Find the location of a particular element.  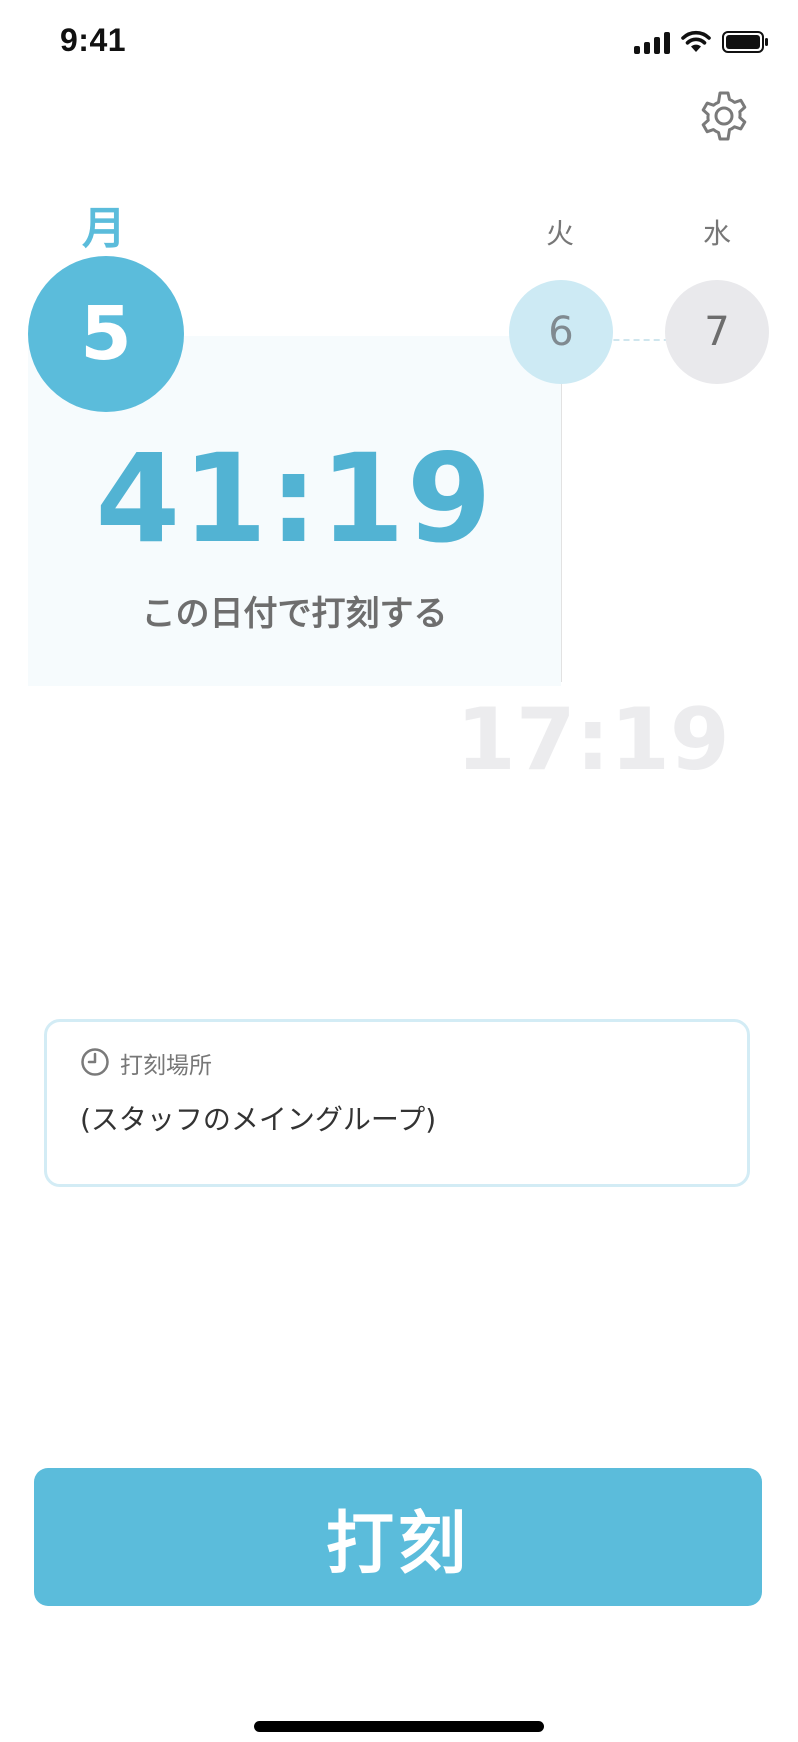

clock-icon is located at coordinates (95, 1062).